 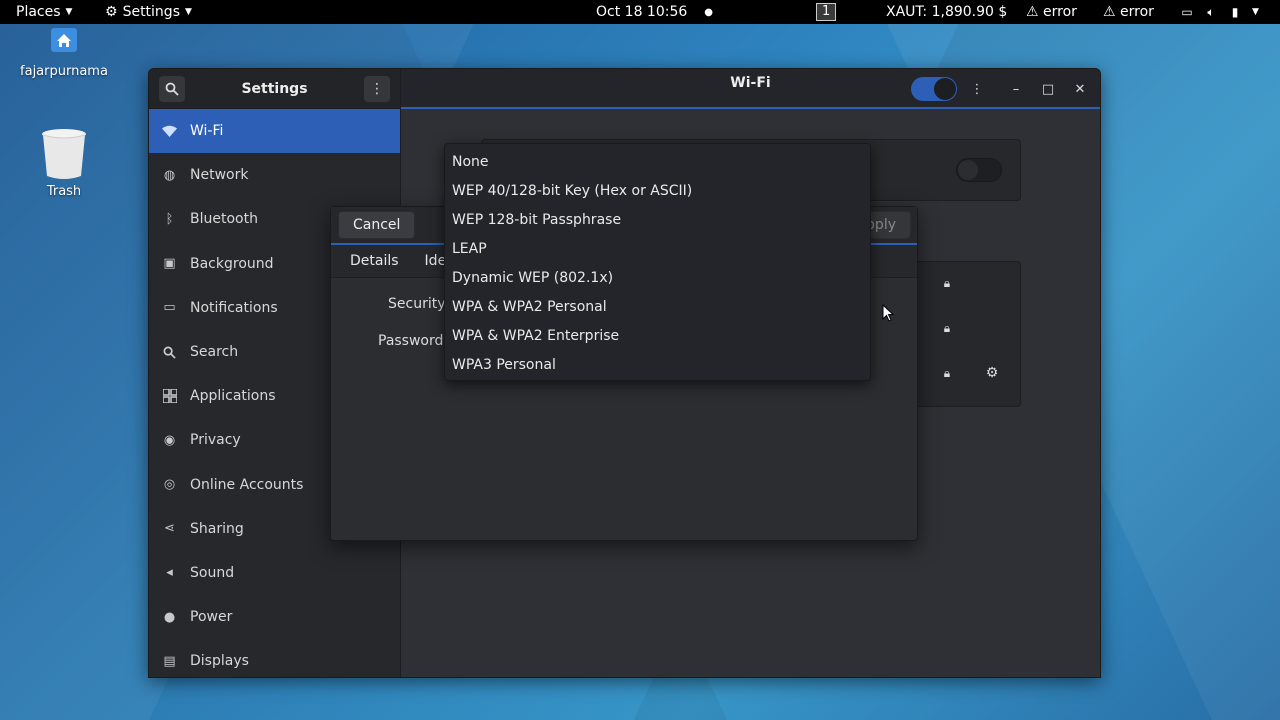 I want to click on places-label: Places, so click(x=38, y=12).